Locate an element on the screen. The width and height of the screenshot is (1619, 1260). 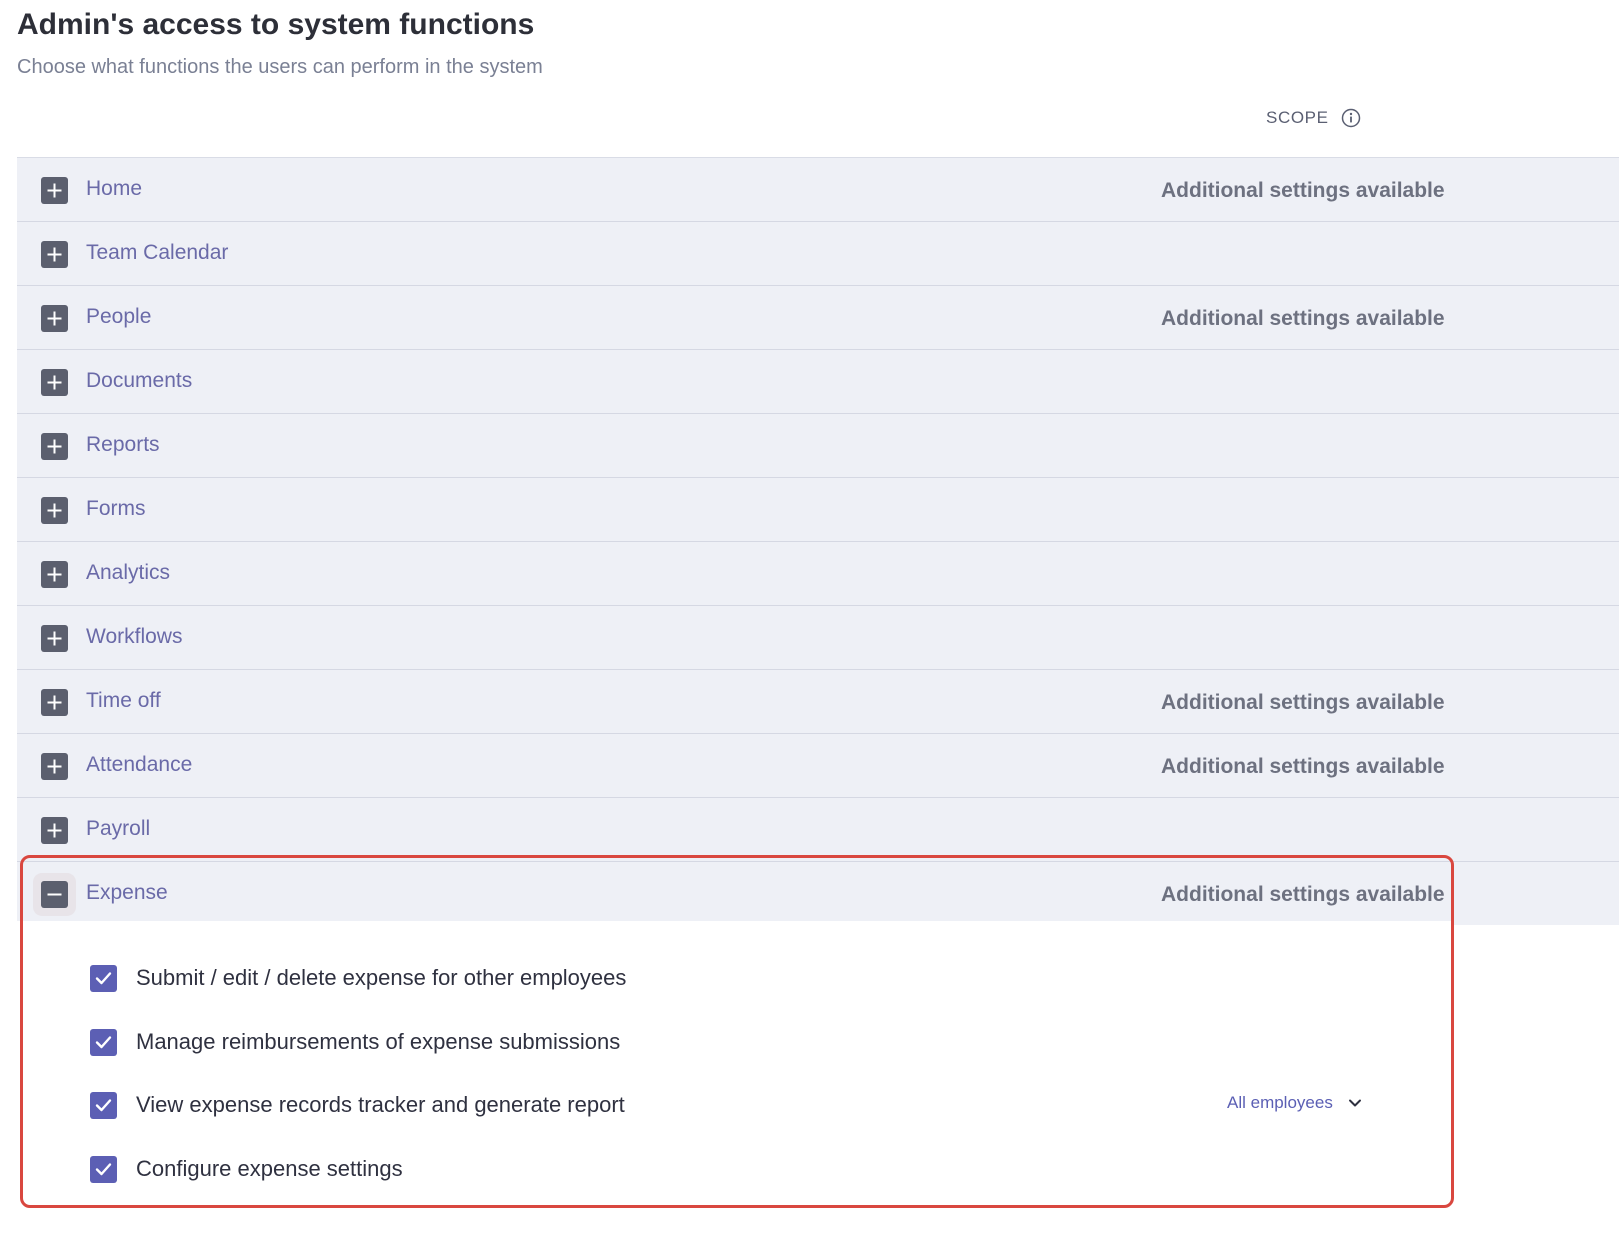
scope-dropdown: All employees is located at coordinates (1295, 1103).